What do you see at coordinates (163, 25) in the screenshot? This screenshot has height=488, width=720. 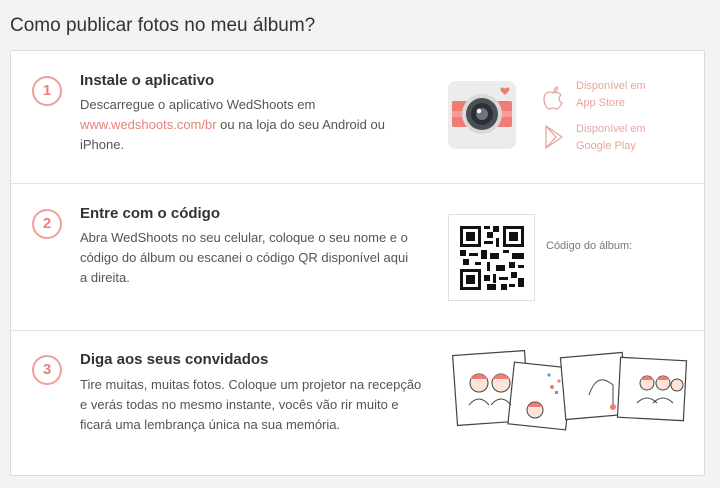 I see `page-title: Como publicar fotos no meu álbum?` at bounding box center [163, 25].